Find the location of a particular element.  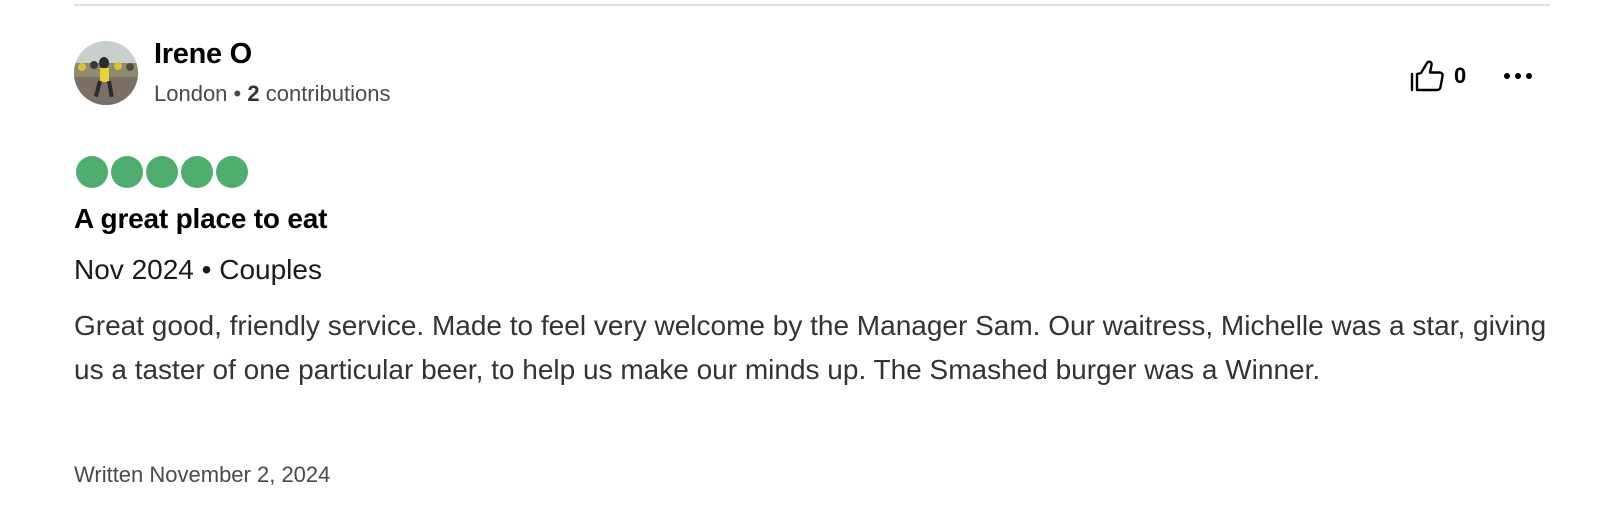

divider is located at coordinates (812, 5).